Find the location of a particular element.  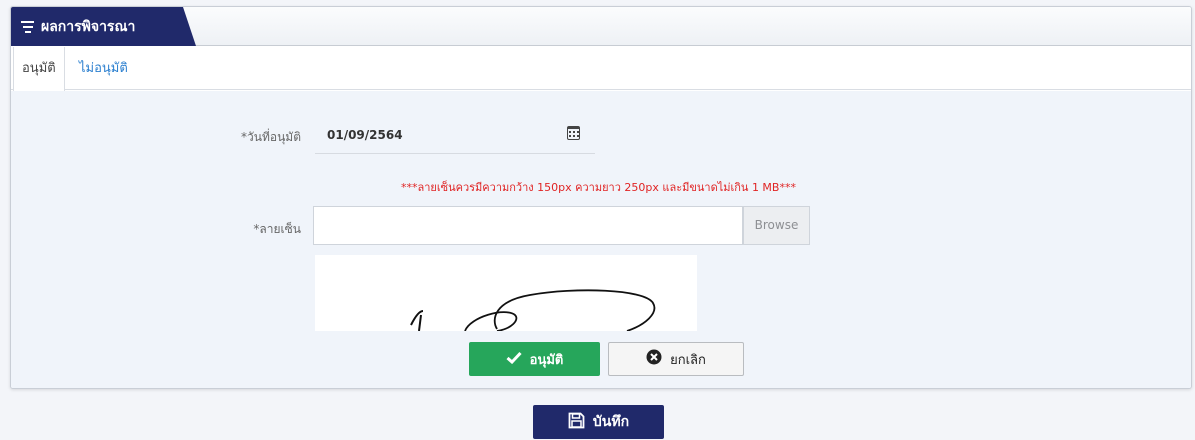

cancel-button-label: ยกเลิก is located at coordinates (688, 360).